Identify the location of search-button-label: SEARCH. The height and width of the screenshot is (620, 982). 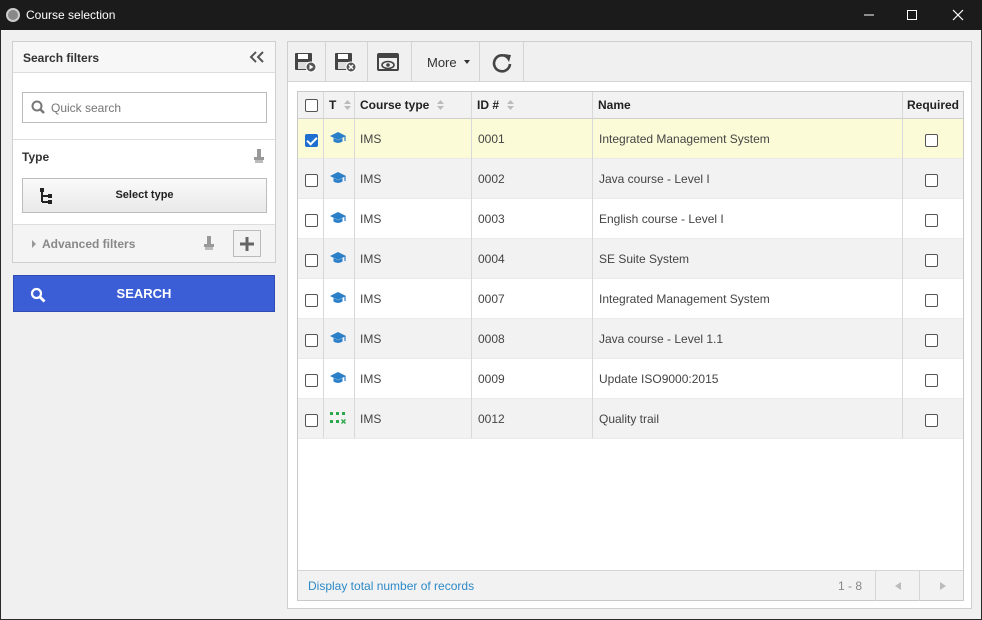
(144, 293).